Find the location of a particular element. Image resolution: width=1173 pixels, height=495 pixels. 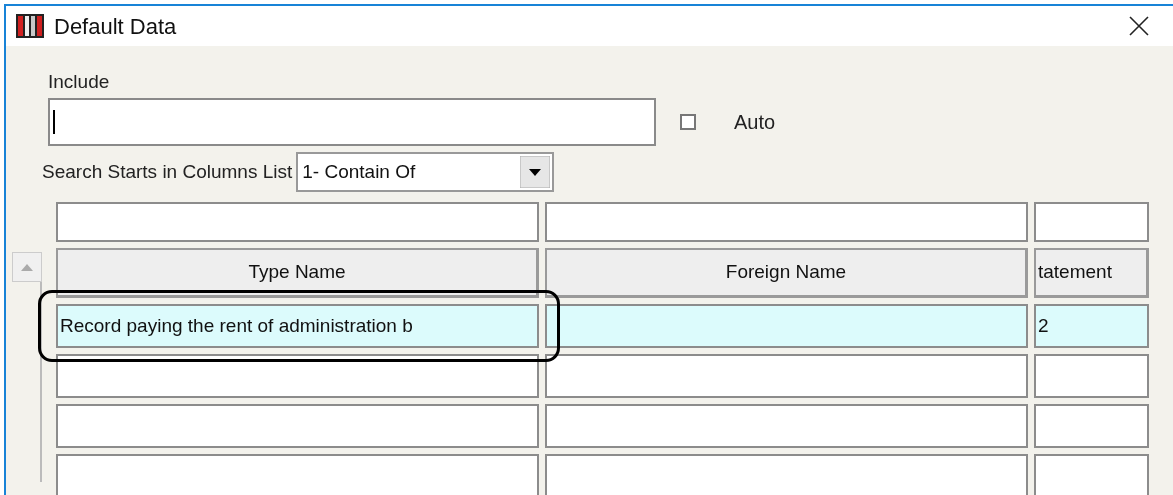

window-title: Default Data is located at coordinates (115, 26).